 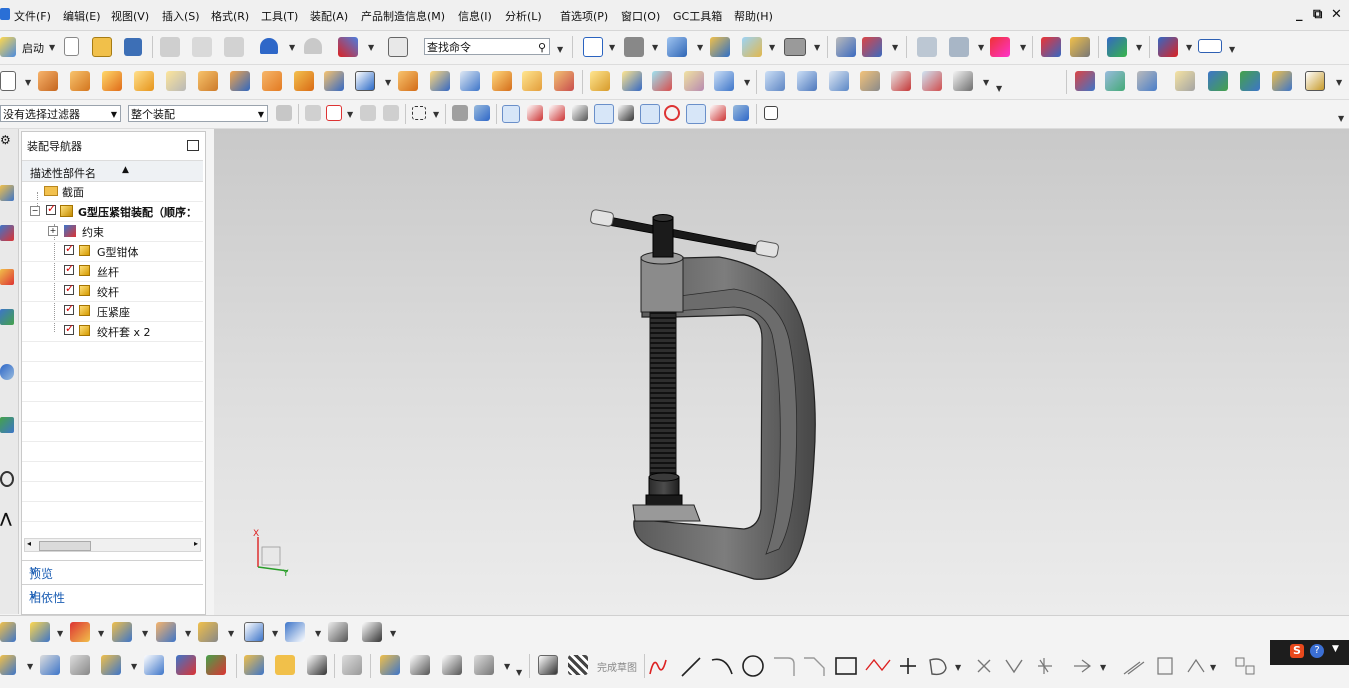 I want to click on scrollbar-thumb, so click(x=65, y=546).